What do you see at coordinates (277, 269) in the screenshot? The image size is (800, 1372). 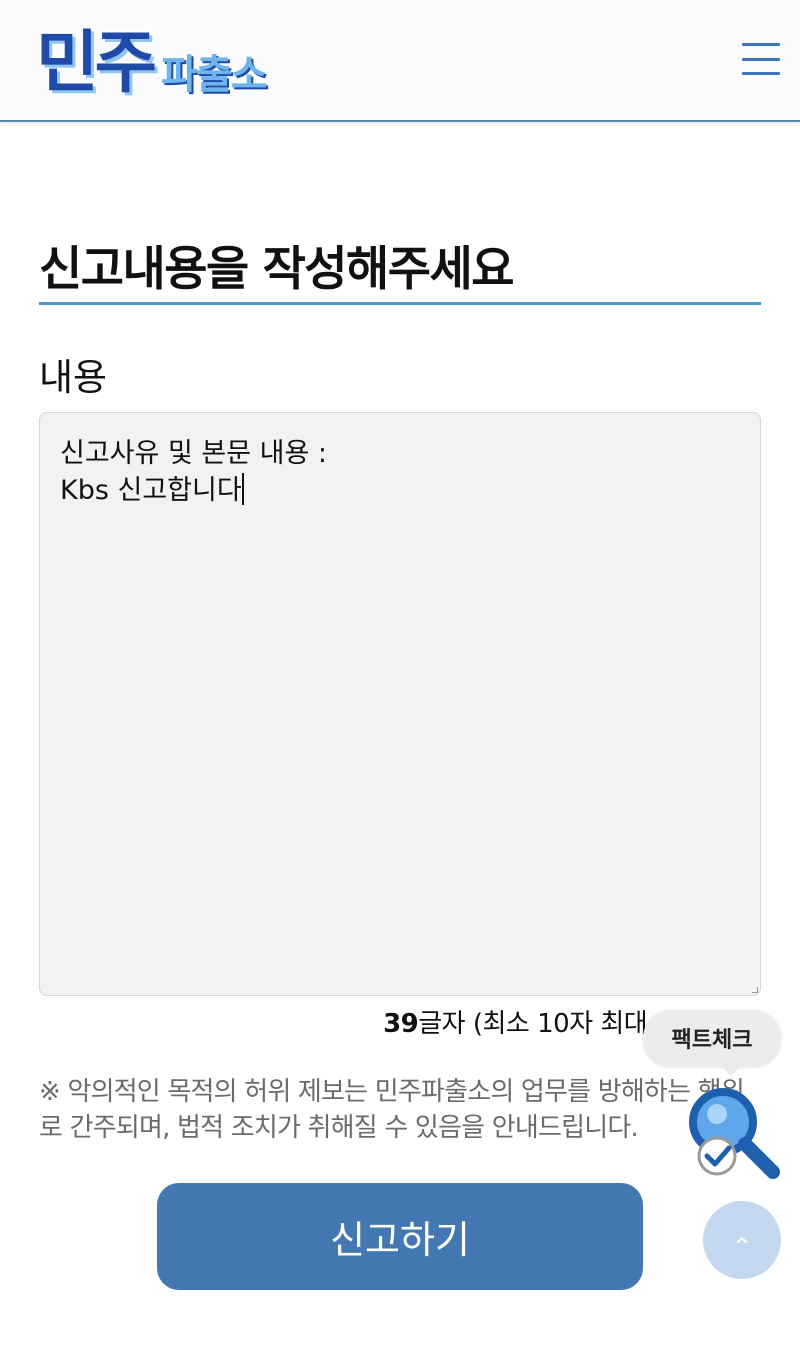 I see `page-title: 신고내용을 작성해주세요` at bounding box center [277, 269].